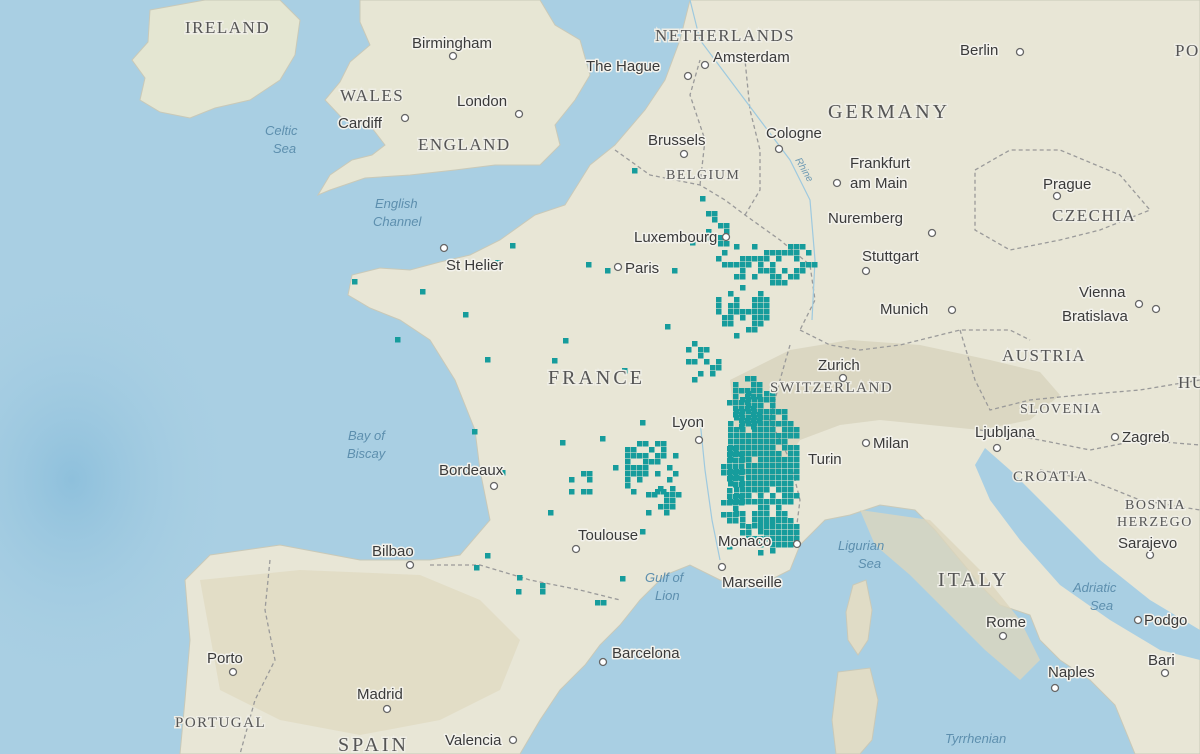  I want to click on city-label-st-helier: St Helier, so click(475, 265).